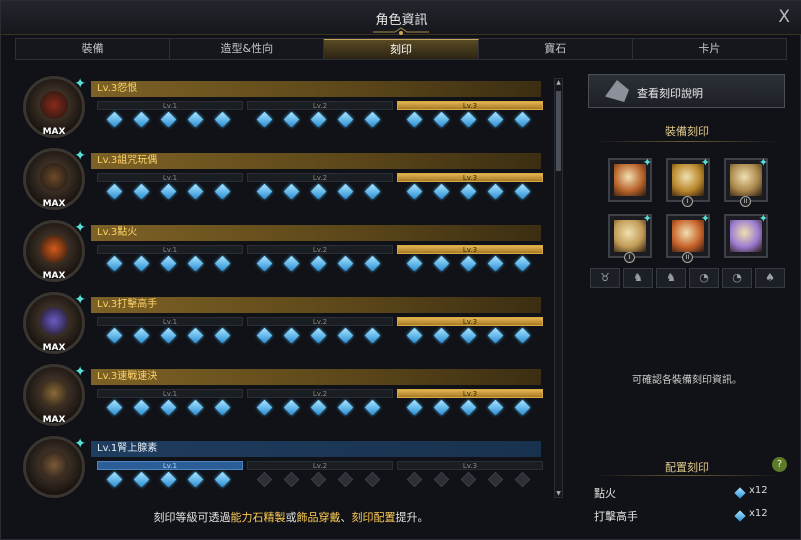 This screenshot has height=540, width=801. Describe the element at coordinates (779, 464) in the screenshot. I see `help-icon: ?` at that location.